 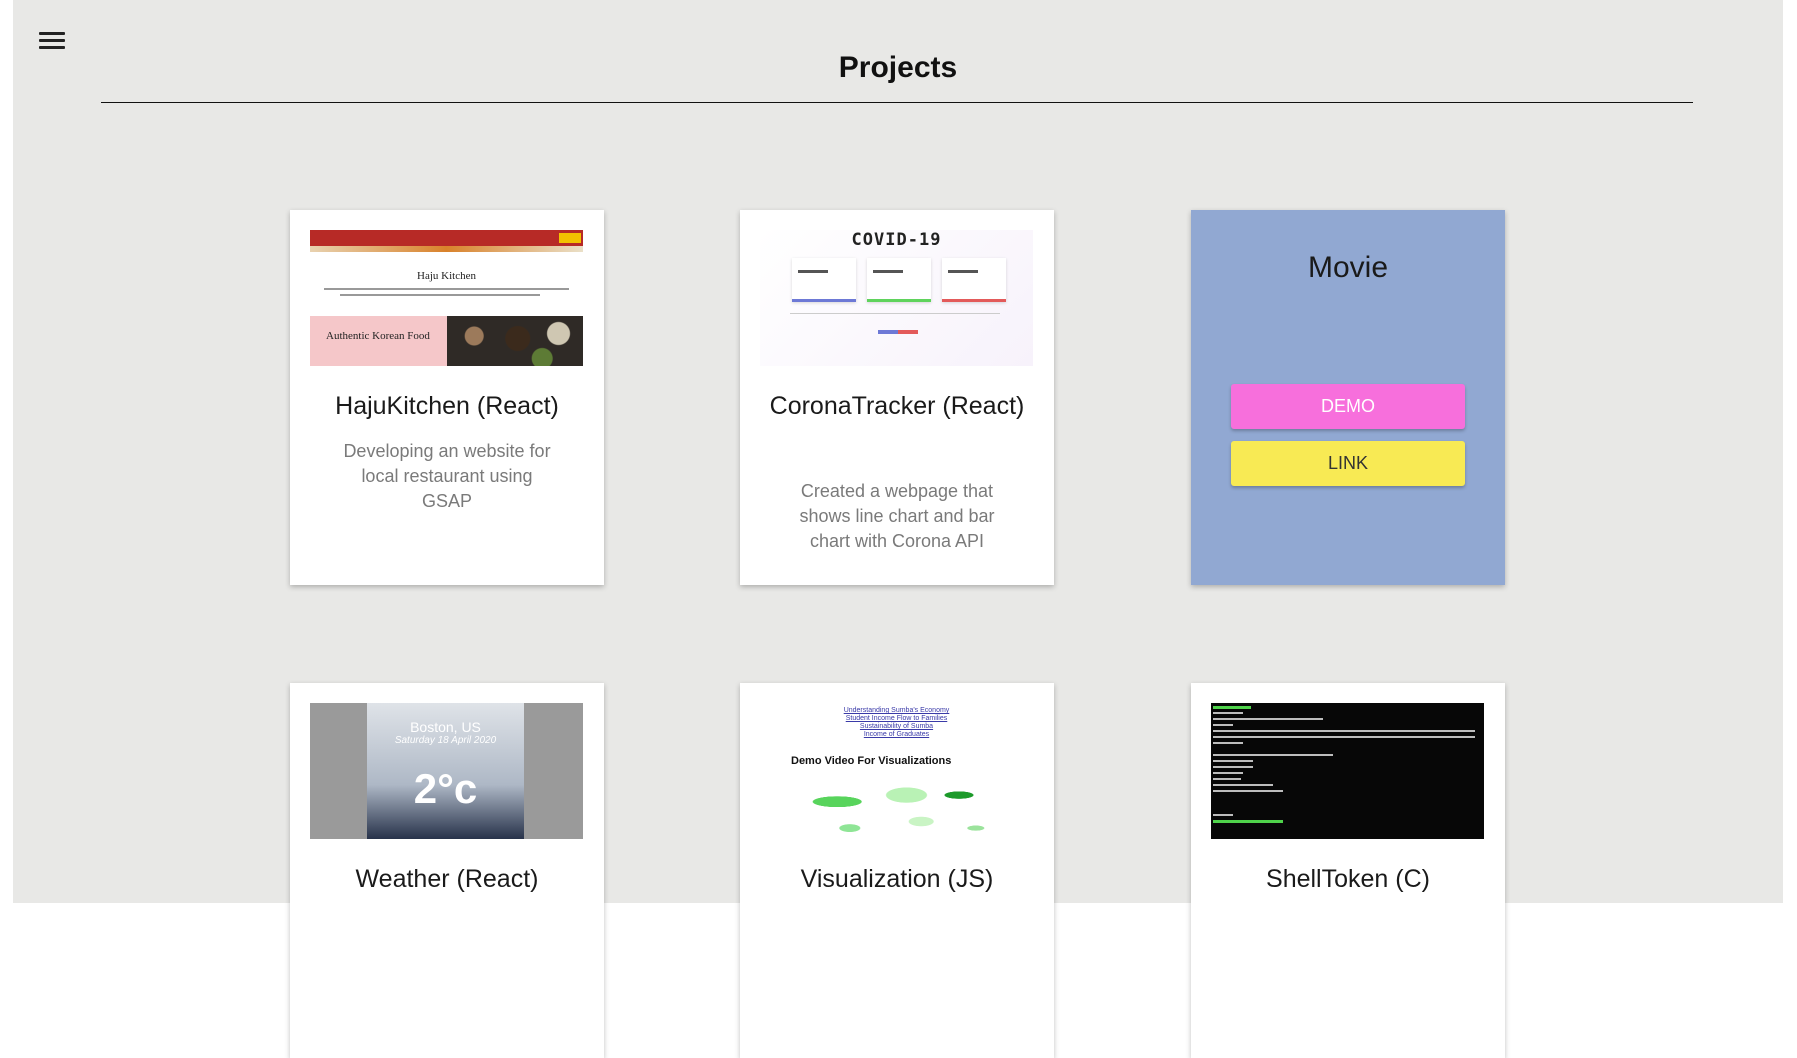 I want to click on hamburger-menu-icon, so click(x=52, y=40).